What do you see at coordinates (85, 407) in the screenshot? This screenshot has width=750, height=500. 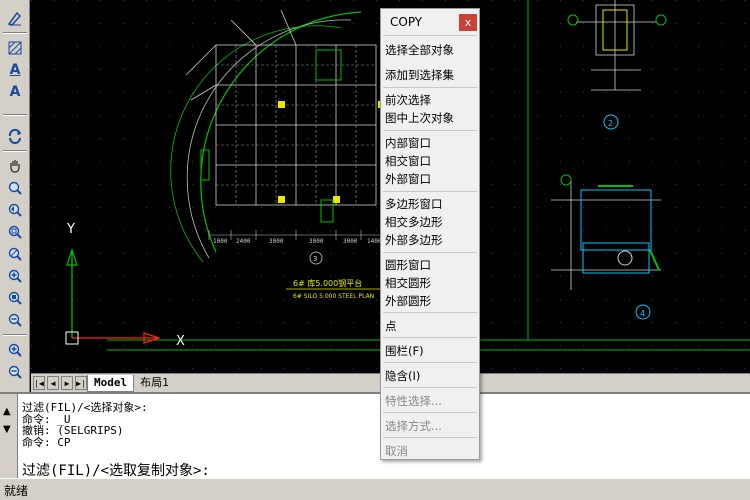 I see `command-history-line: 过滤(FIL)/<选择对象>:` at bounding box center [85, 407].